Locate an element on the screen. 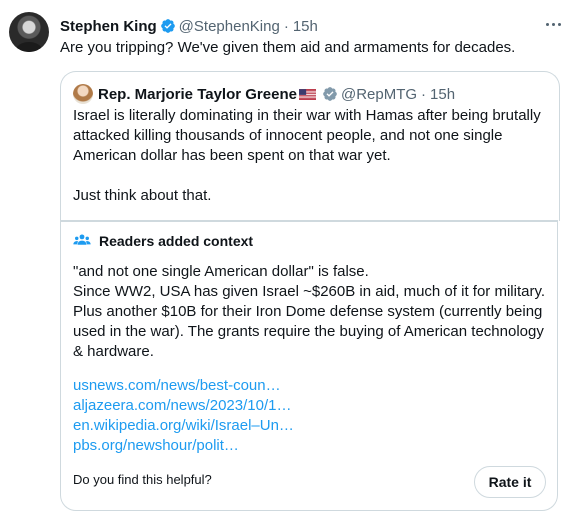 The image size is (585, 515). more-horizontal-icon is located at coordinates (553, 24).